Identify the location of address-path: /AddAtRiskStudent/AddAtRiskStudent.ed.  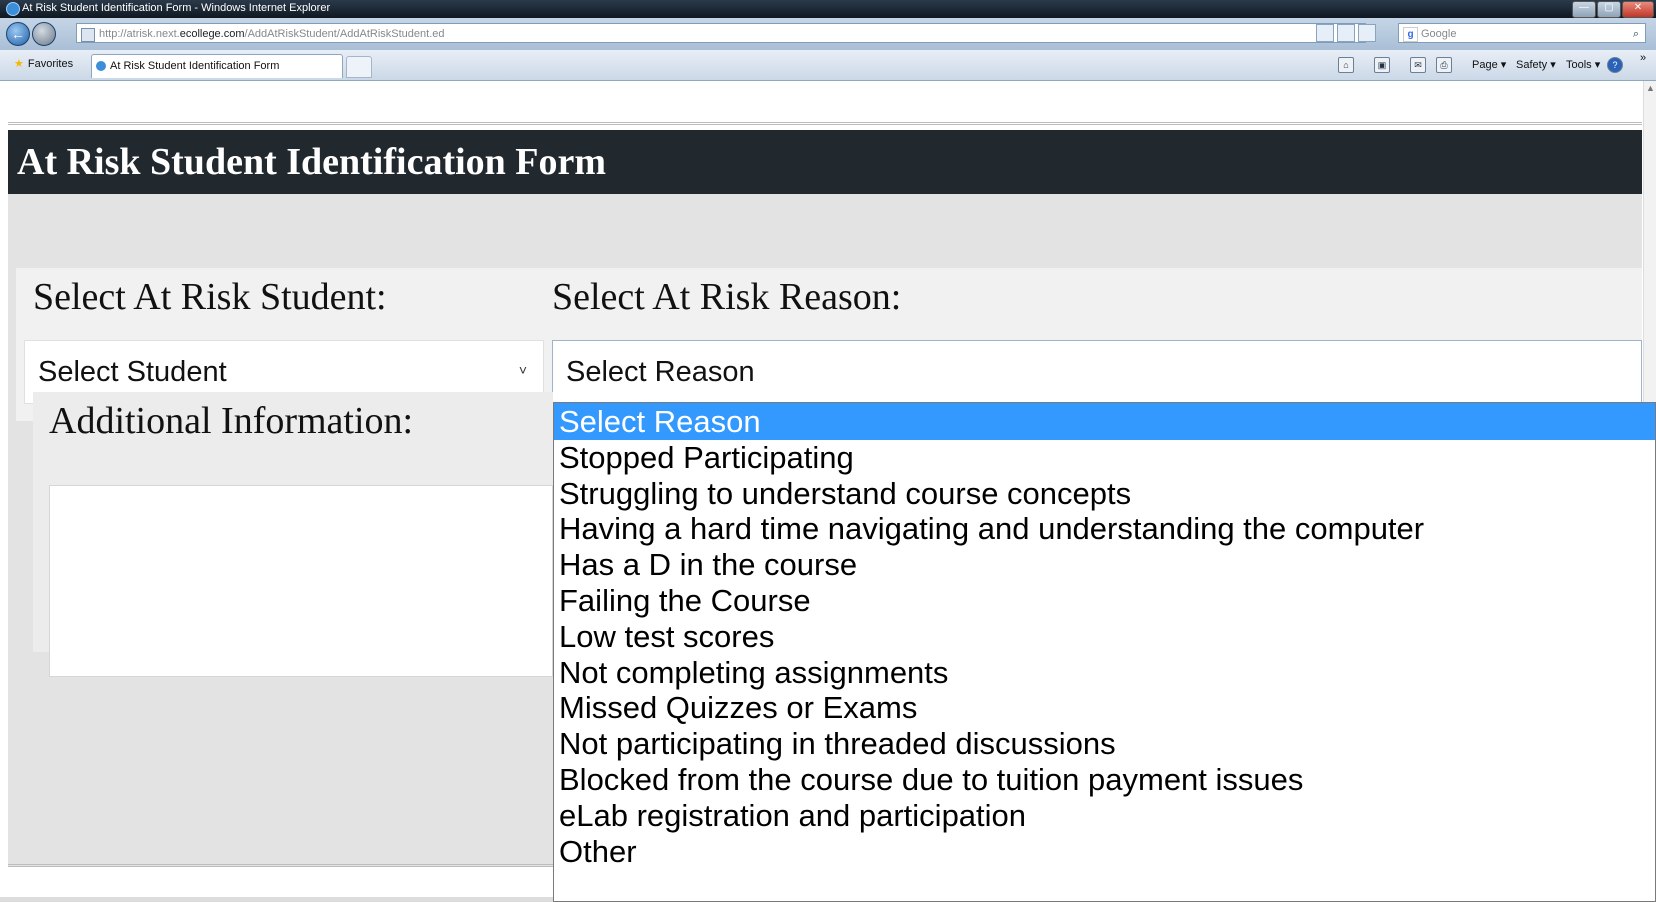
(344, 34).